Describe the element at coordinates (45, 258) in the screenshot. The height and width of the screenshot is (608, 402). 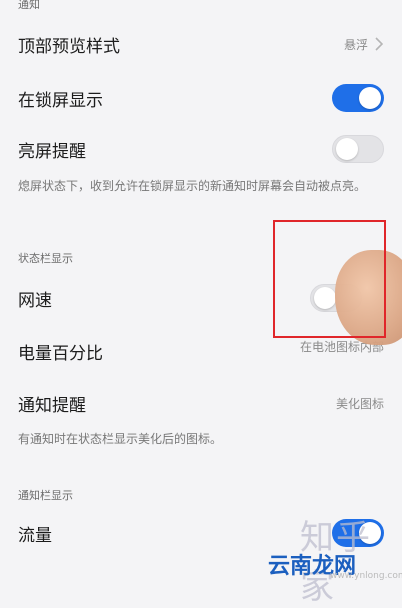
I see `section-label-statusbar: 状态栏显示` at that location.